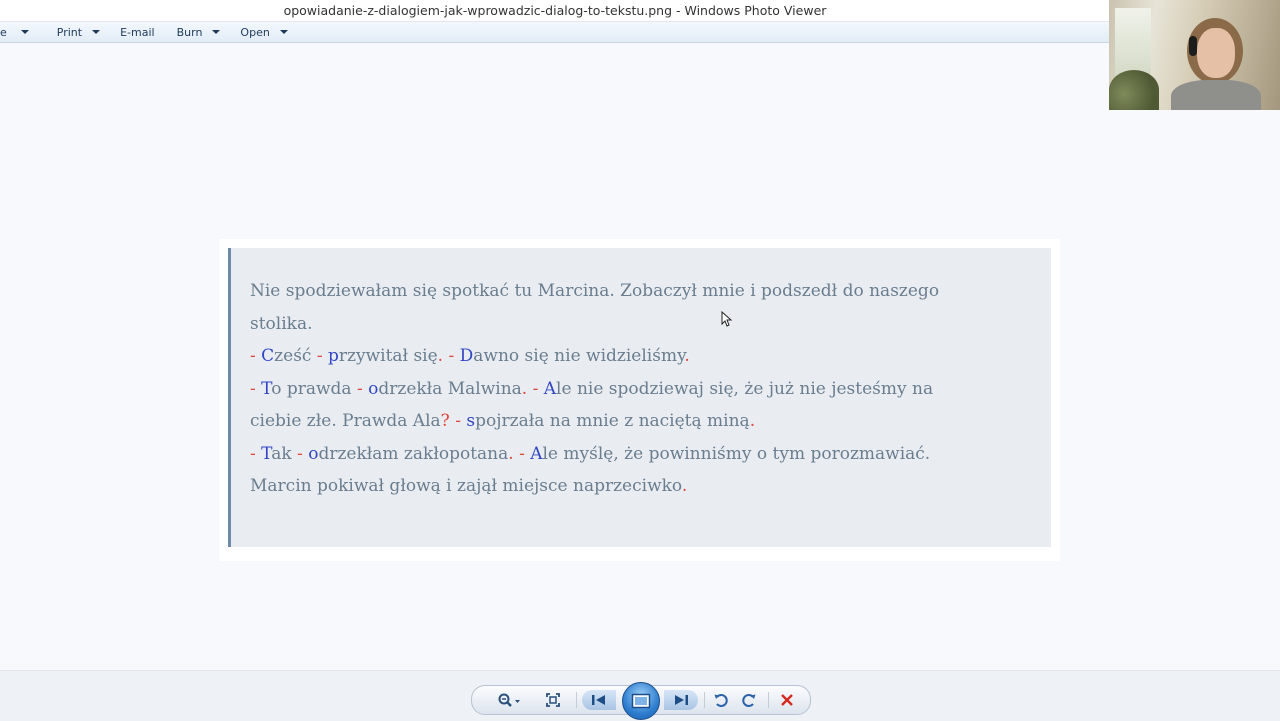 The image size is (1280, 721). I want to click on menu-open-label: Open, so click(255, 32).